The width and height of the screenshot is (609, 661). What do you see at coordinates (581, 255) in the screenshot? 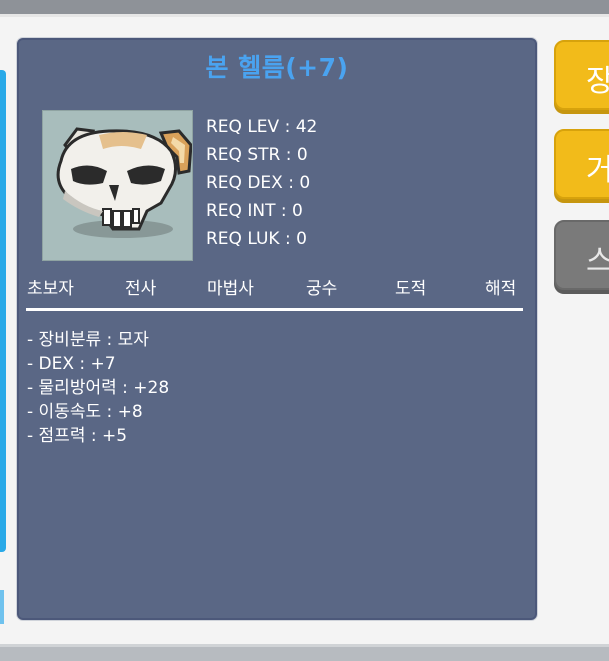
I see `skill-button: 스` at bounding box center [581, 255].